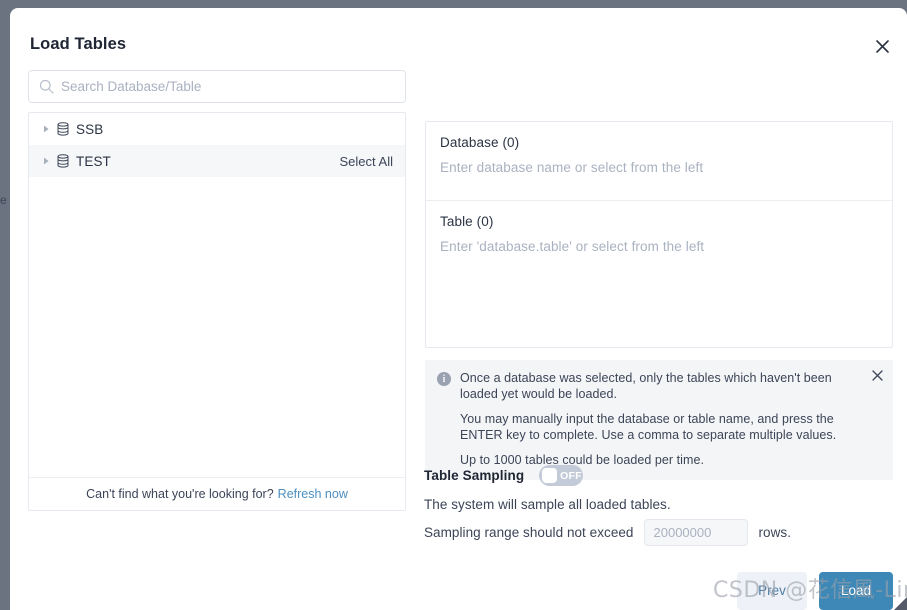  Describe the element at coordinates (474, 475) in the screenshot. I see `table-sampling-label: Table Sampling` at that location.